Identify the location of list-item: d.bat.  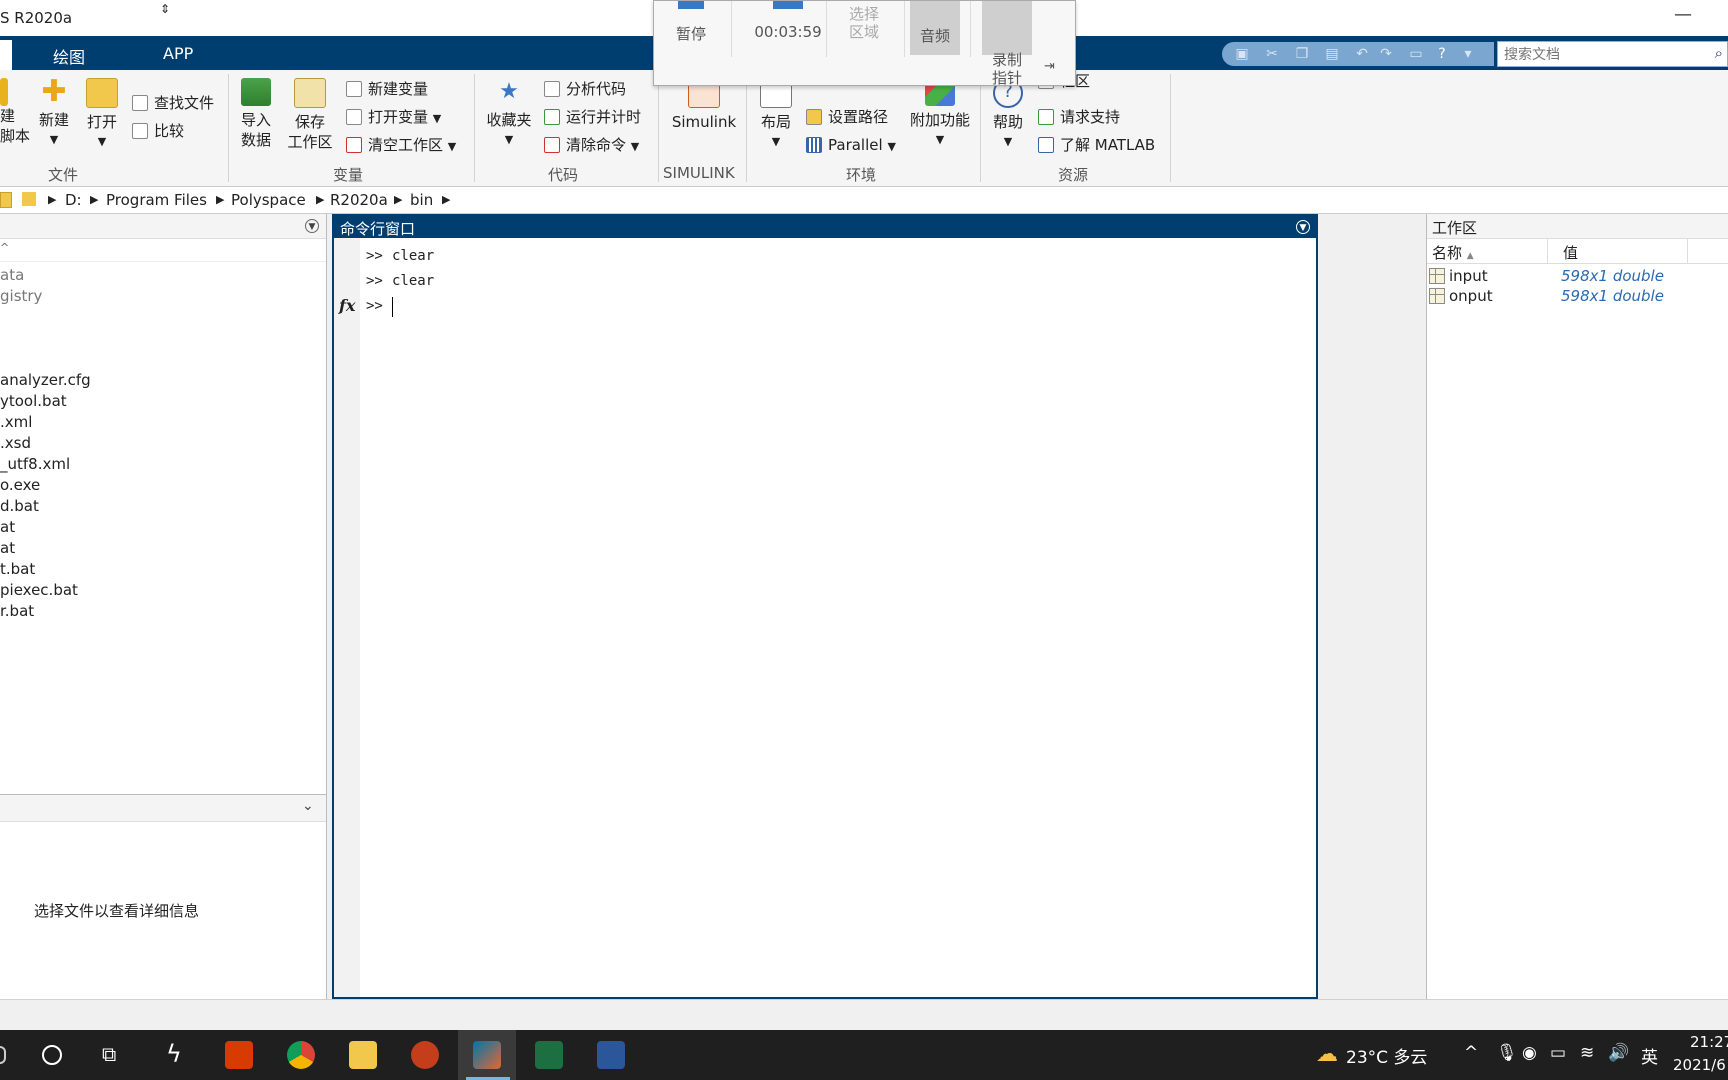
(19, 506).